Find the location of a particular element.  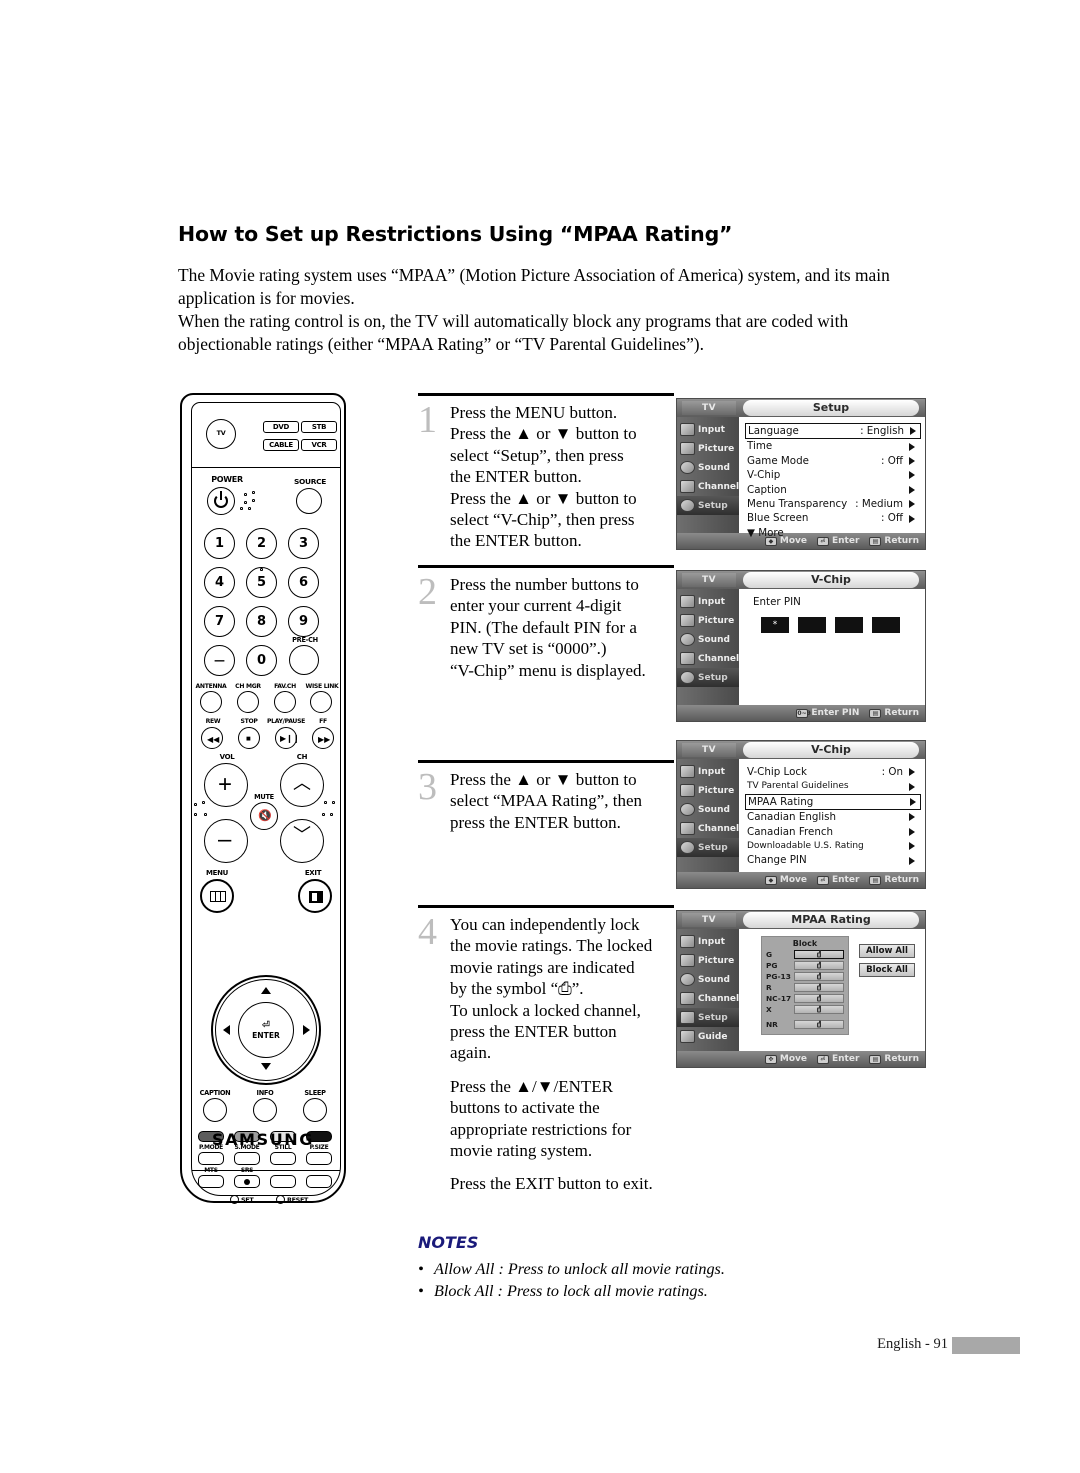

block-all-button: Block All is located at coordinates (887, 970).